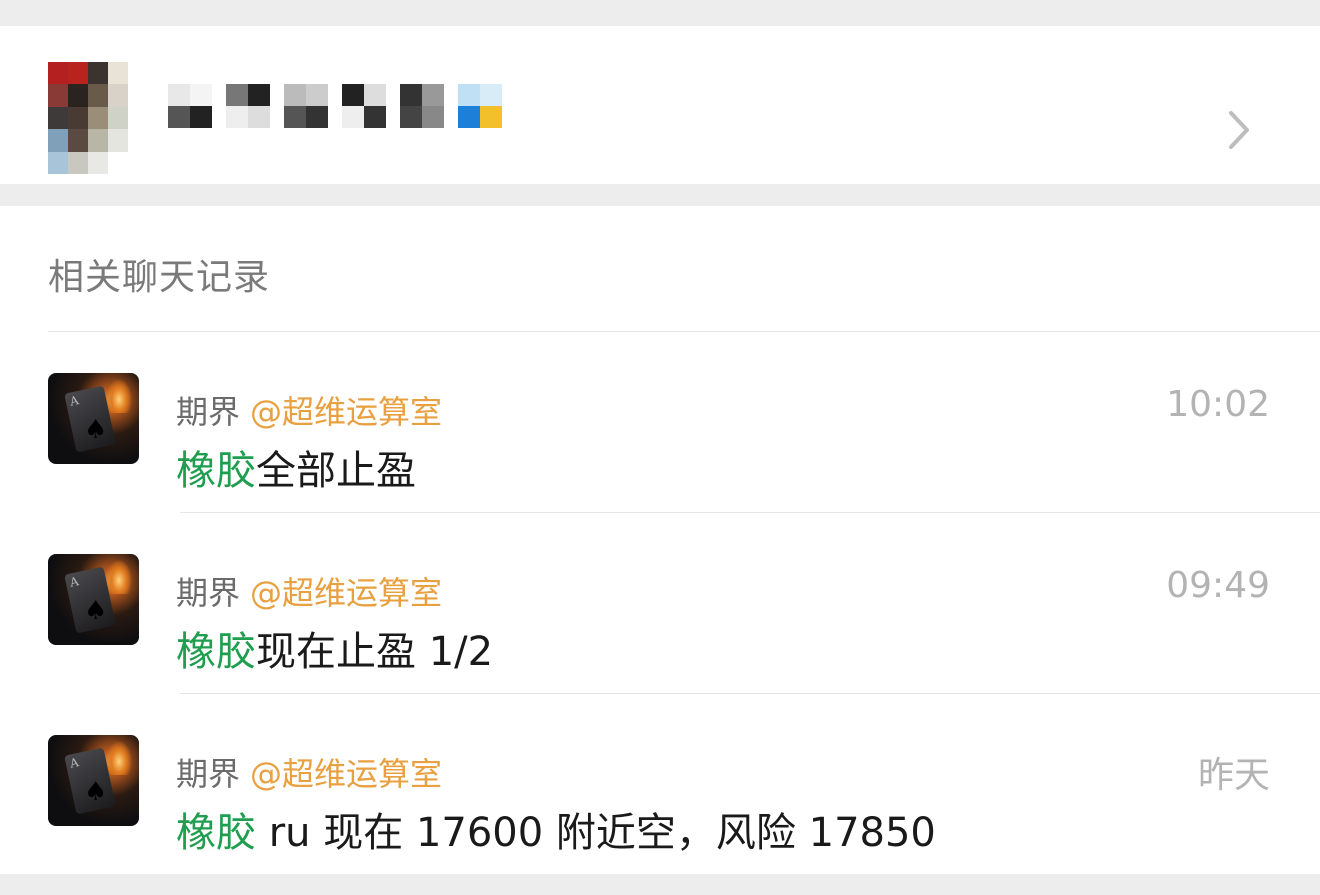  What do you see at coordinates (1218, 404) in the screenshot?
I see `message-time: 10:02` at bounding box center [1218, 404].